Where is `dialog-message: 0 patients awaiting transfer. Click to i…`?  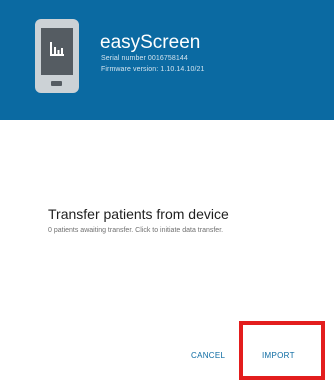
dialog-message: 0 patients awaiting transfer. Click to i… is located at coordinates (136, 230).